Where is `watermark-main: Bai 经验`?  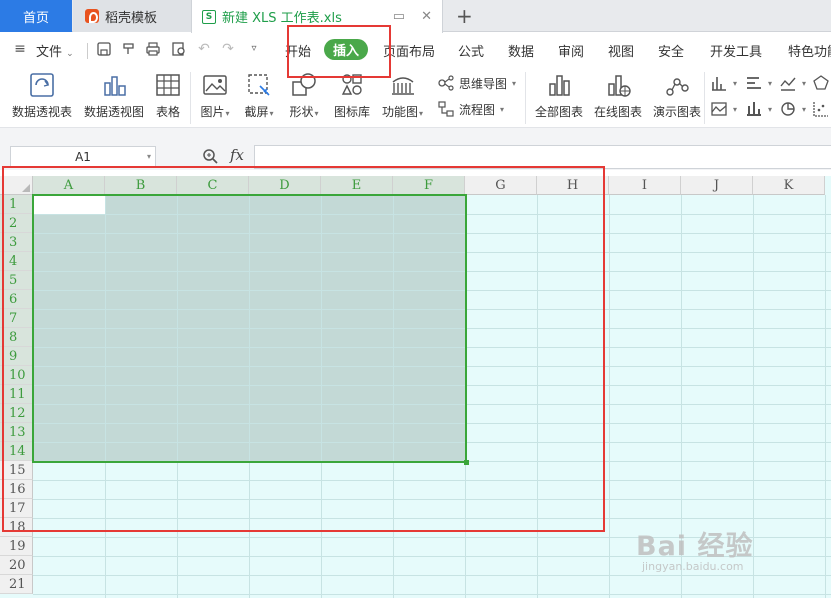
watermark-main: Bai 经验 is located at coordinates (695, 546).